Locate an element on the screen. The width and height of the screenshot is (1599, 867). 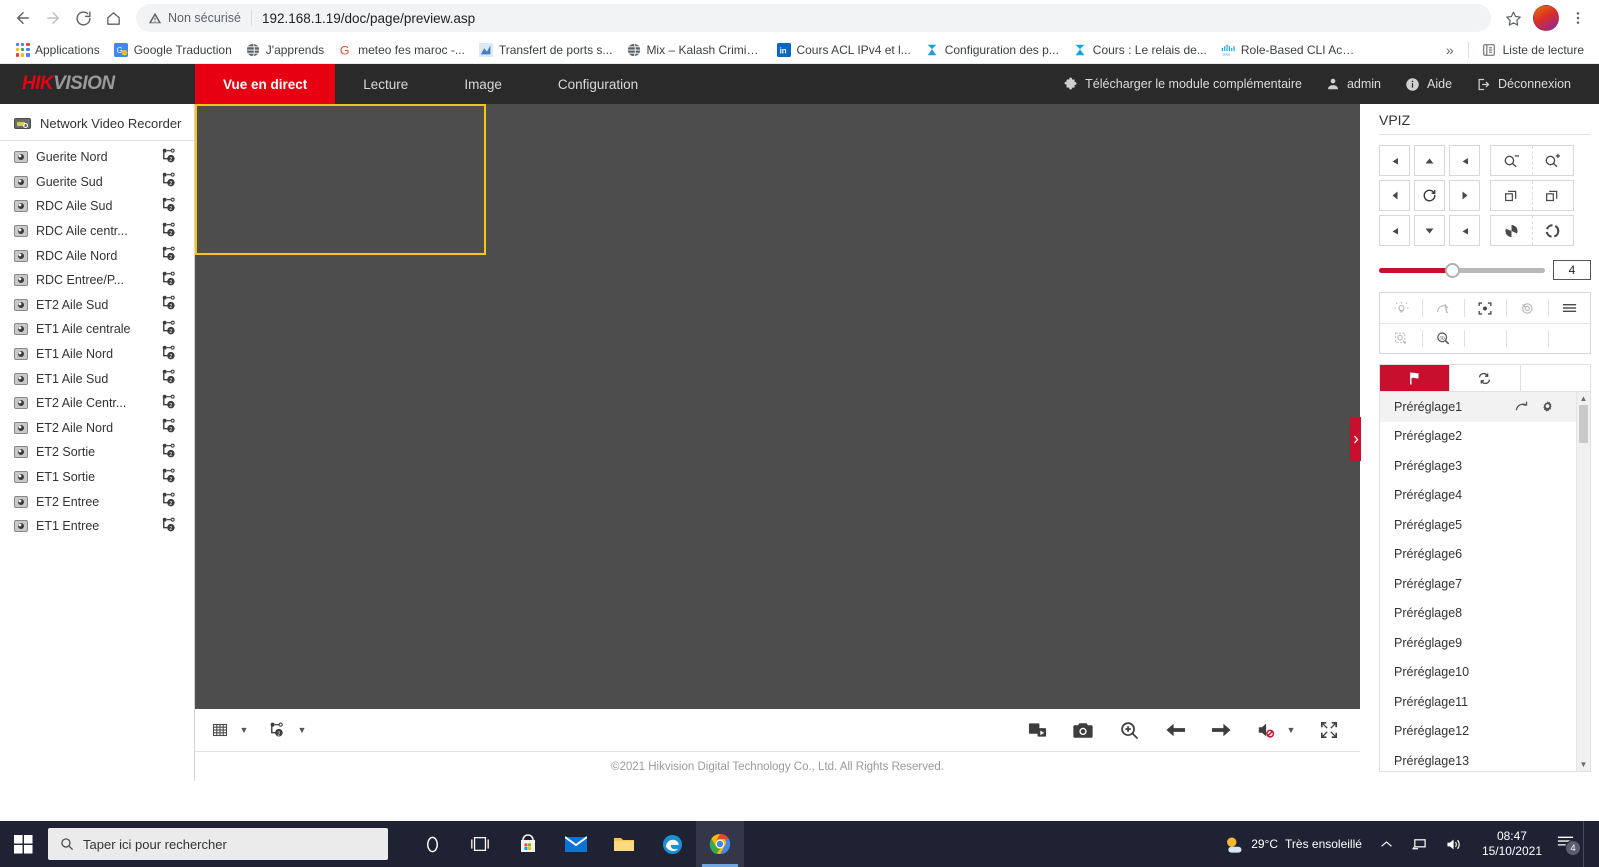
panel-collapse-handle is located at coordinates (1355, 439).